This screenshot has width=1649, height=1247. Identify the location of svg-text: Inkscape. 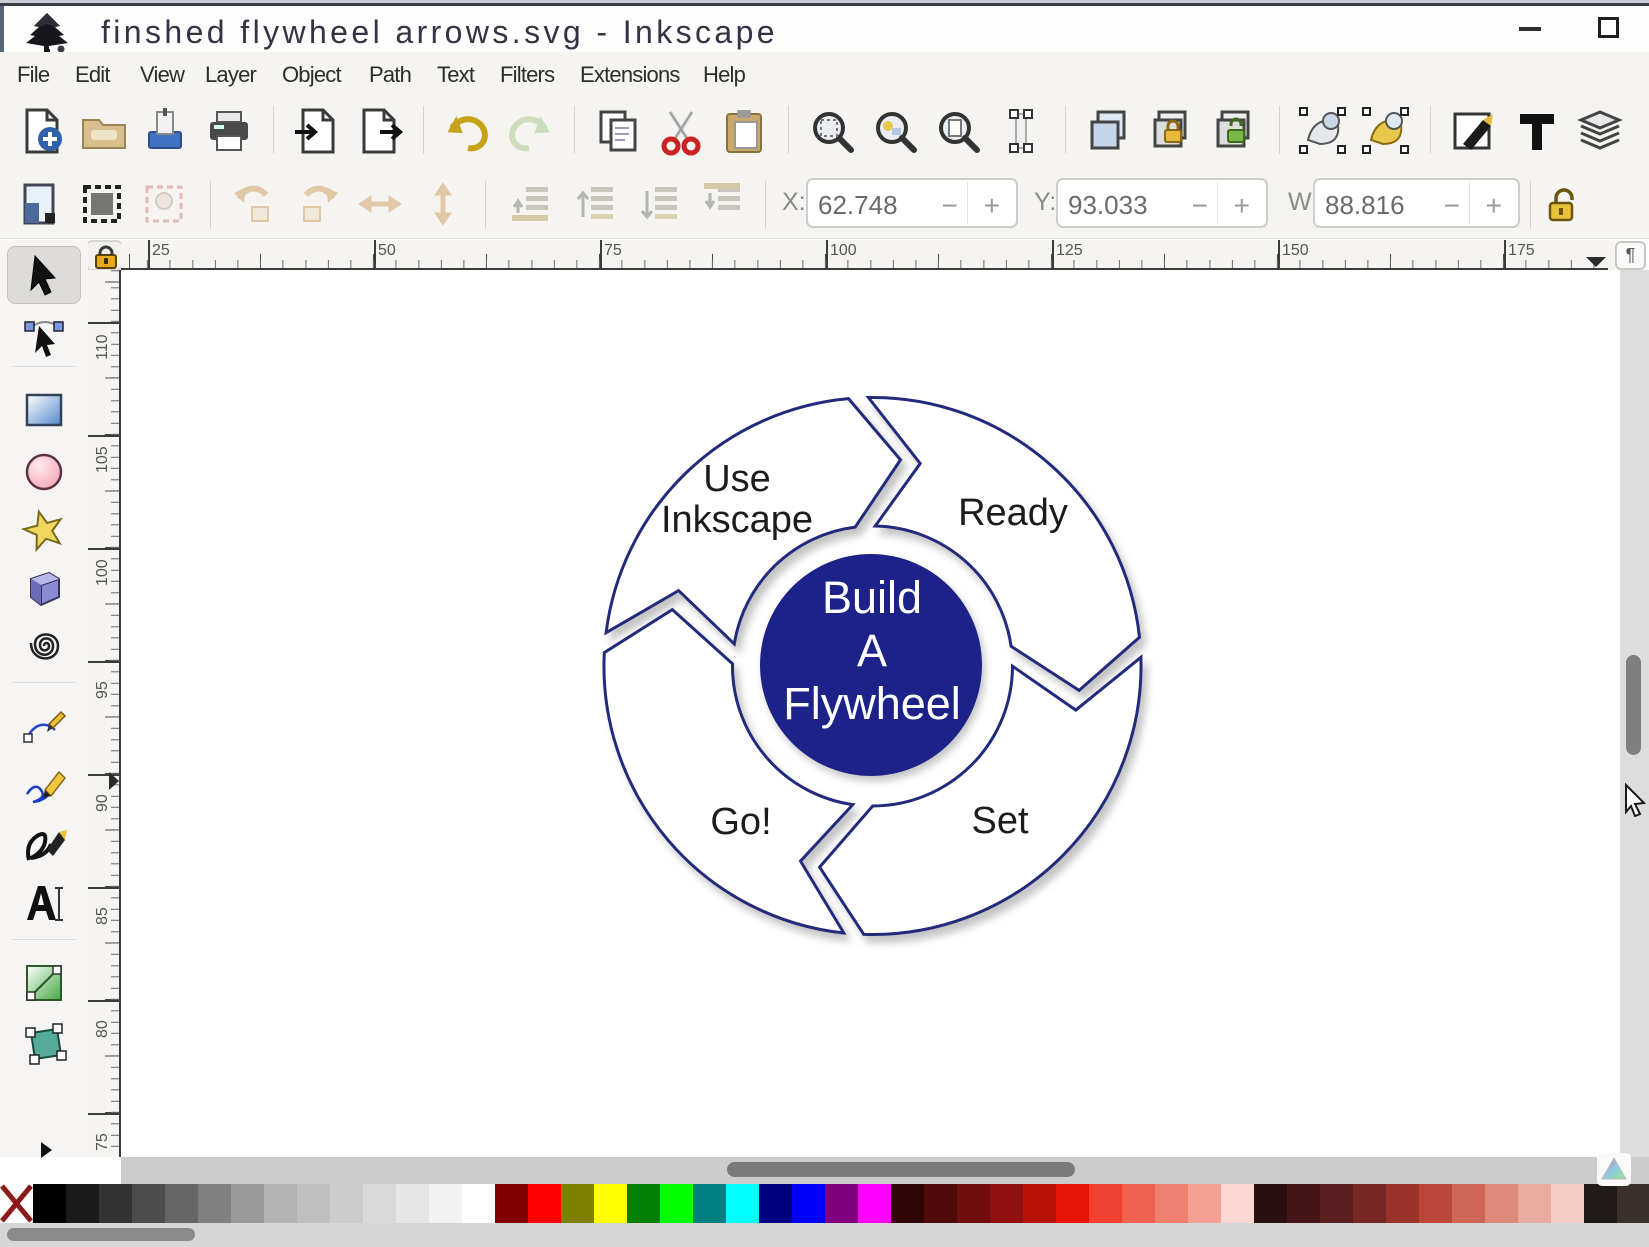
(737, 520).